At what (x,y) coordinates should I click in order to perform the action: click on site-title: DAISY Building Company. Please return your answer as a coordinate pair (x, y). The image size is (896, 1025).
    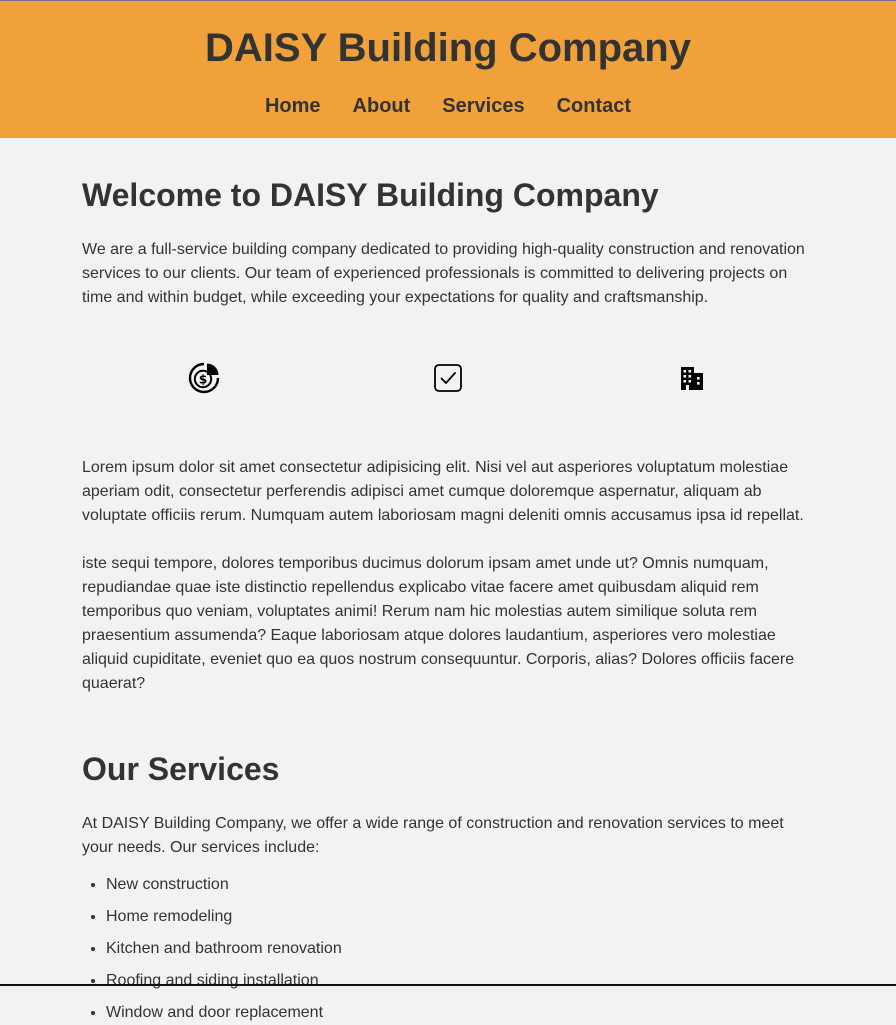
    Looking at the image, I should click on (448, 48).